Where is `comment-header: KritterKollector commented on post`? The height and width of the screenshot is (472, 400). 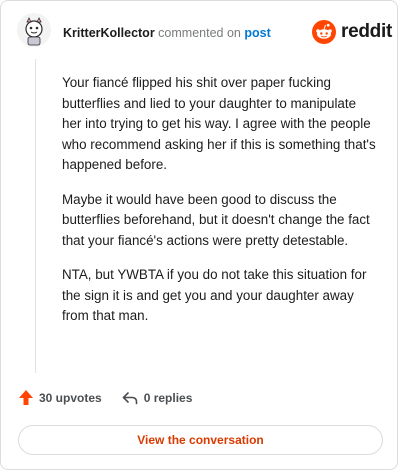 comment-header: KritterKollector commented on post is located at coordinates (167, 33).